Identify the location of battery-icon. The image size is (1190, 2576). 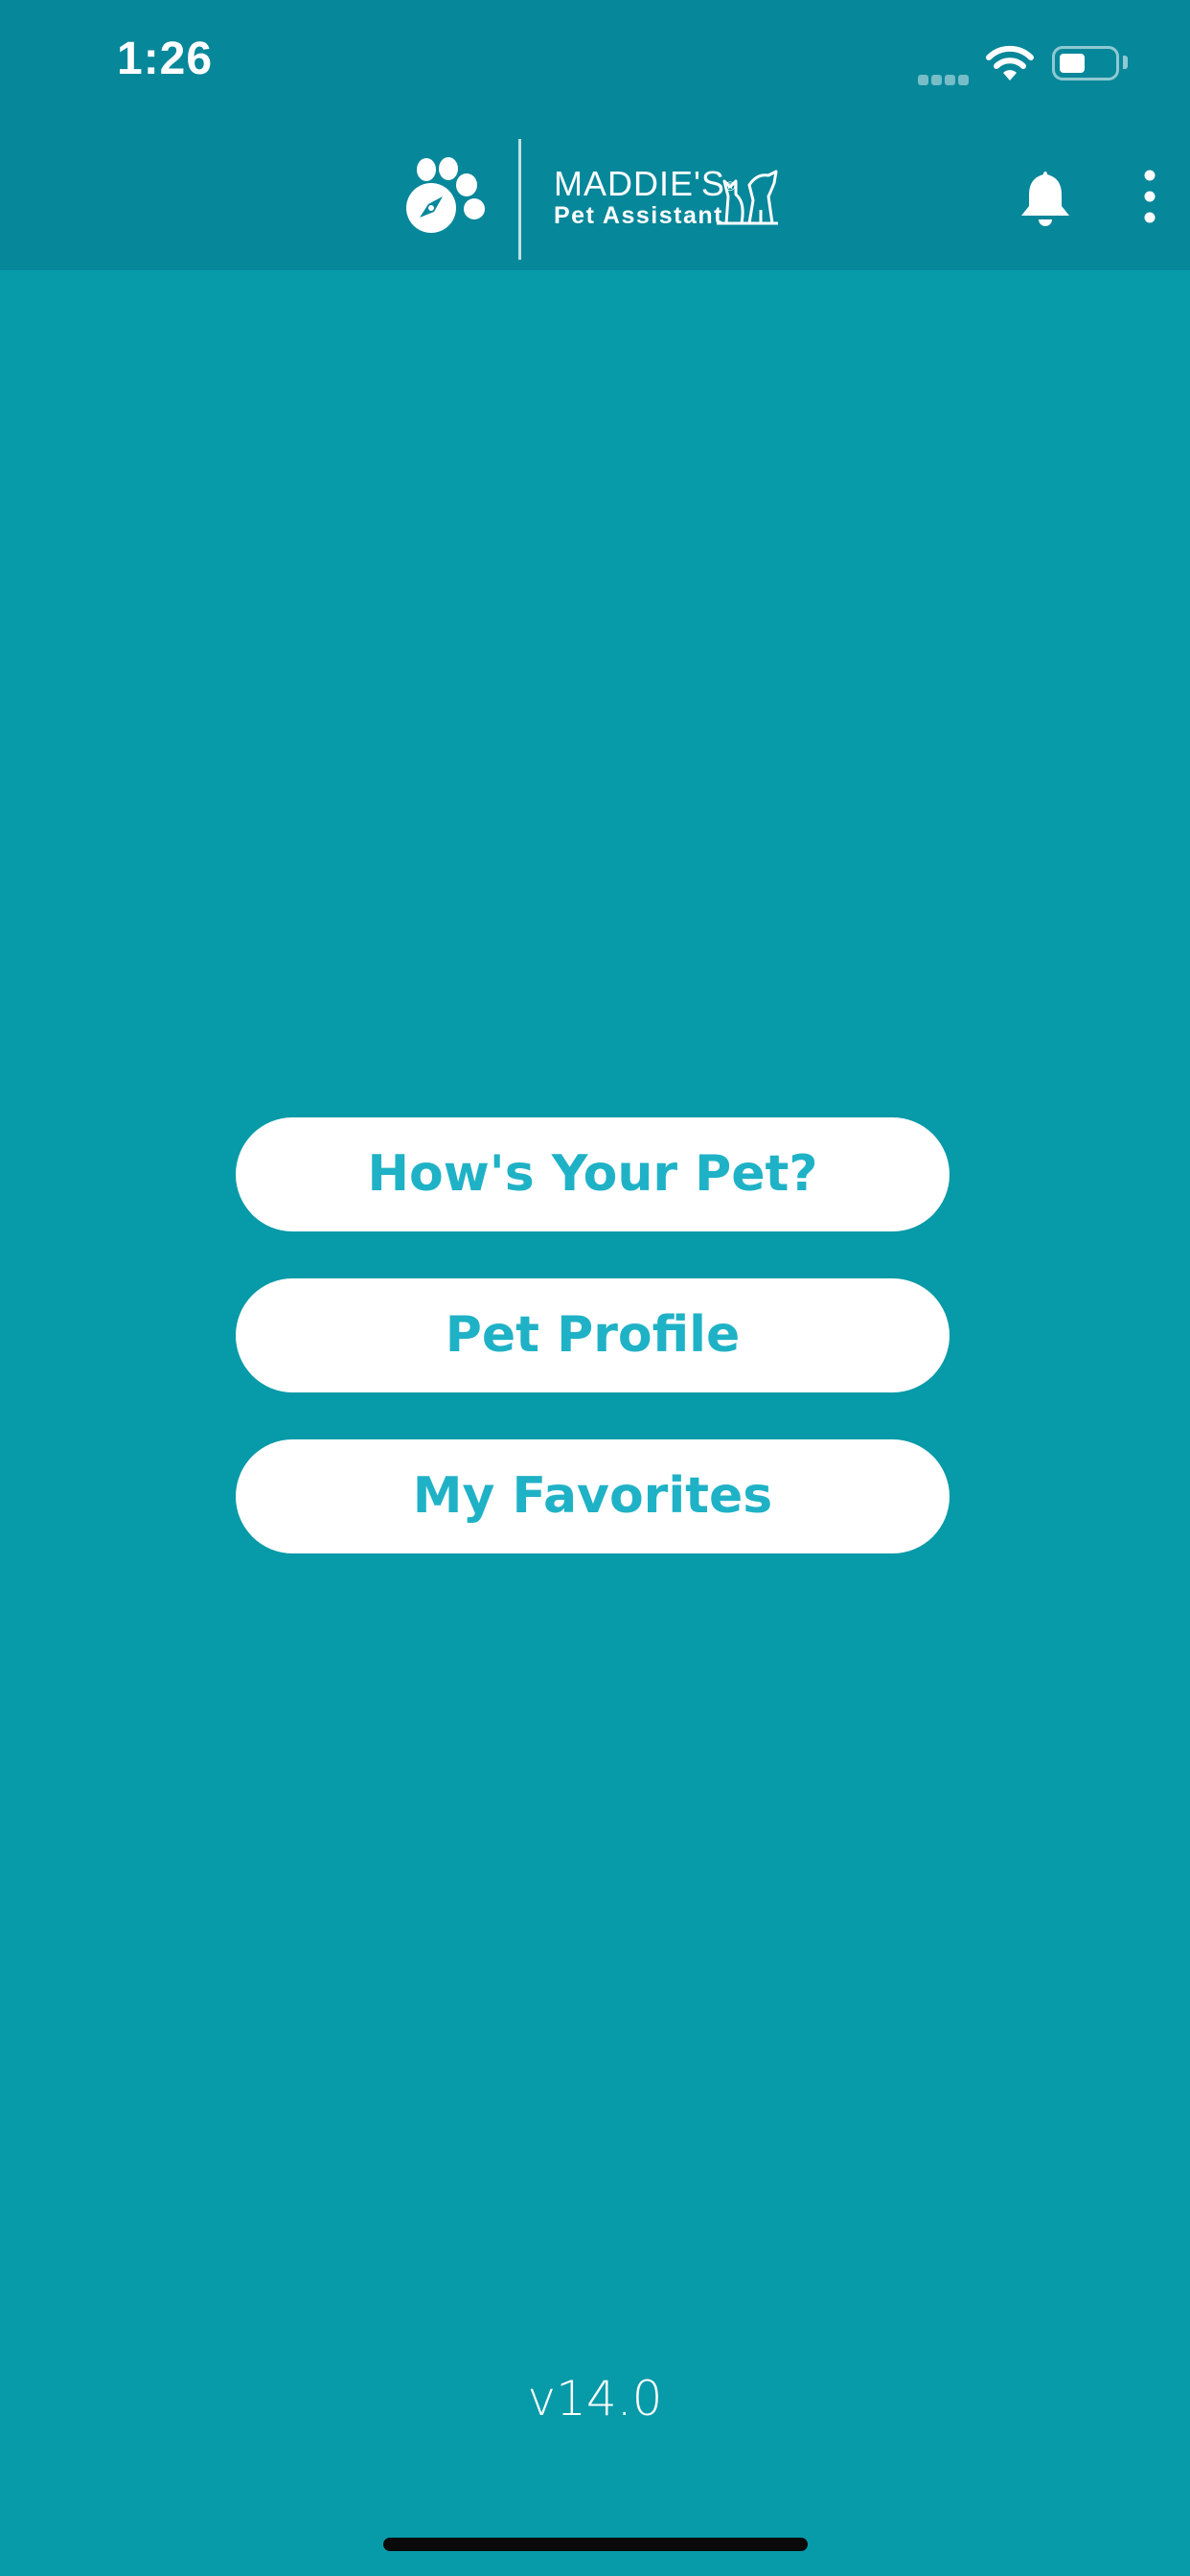
(1085, 63).